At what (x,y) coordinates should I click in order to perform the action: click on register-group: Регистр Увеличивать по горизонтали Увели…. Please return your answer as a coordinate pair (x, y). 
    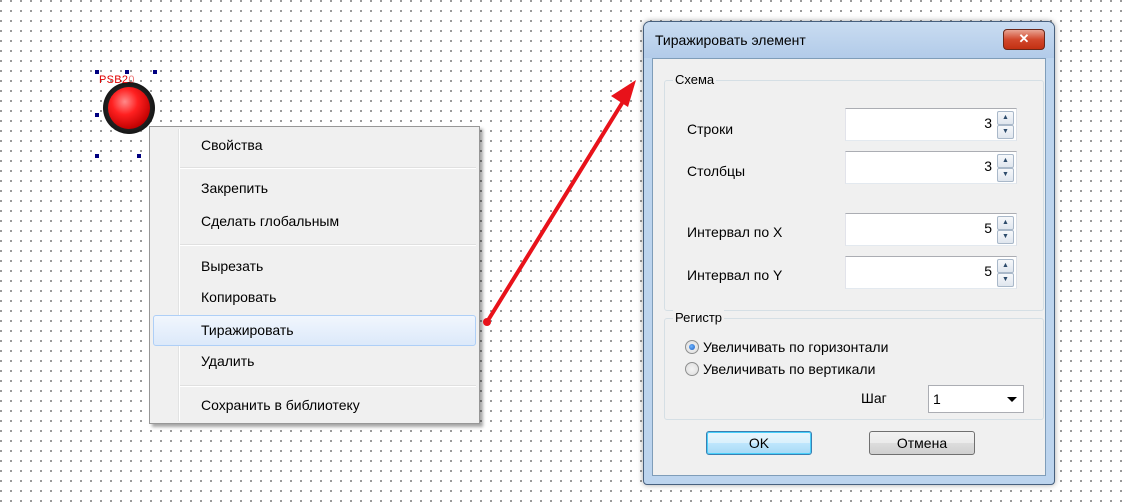
    Looking at the image, I should click on (854, 365).